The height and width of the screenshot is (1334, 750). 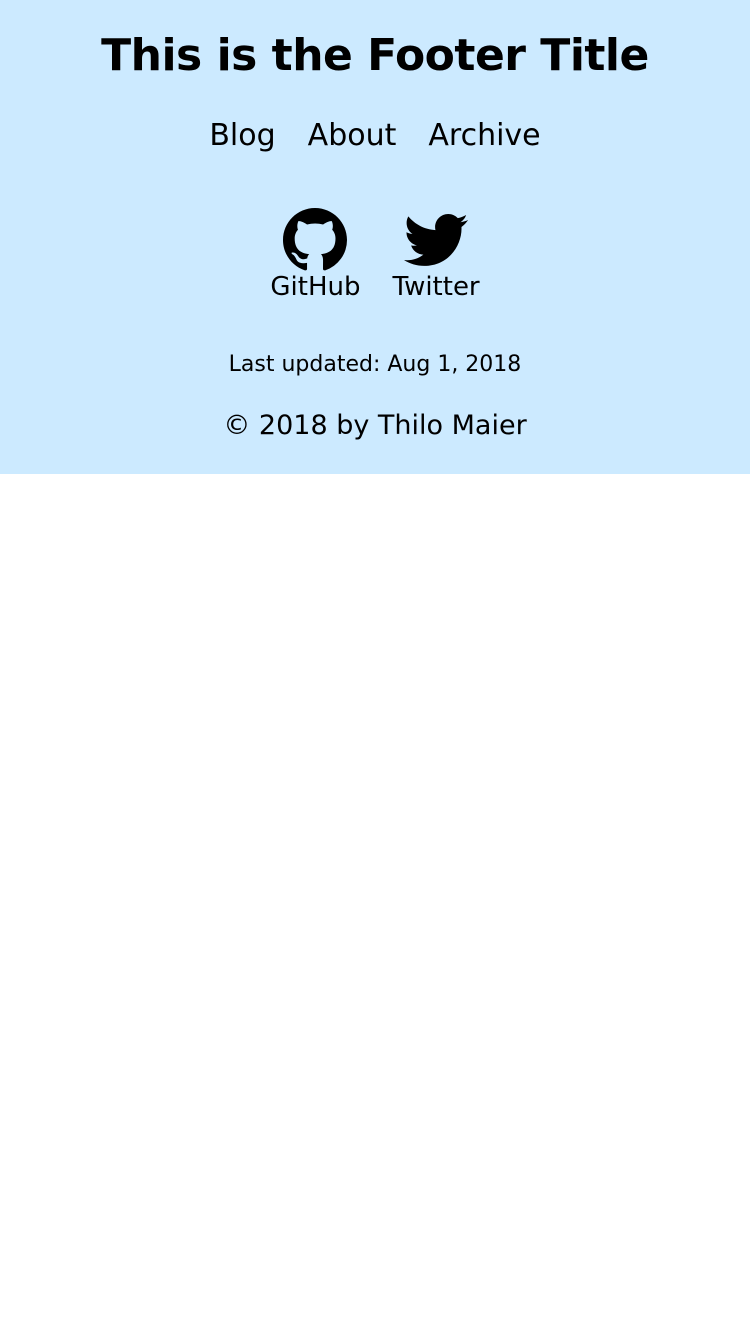 I want to click on github-link: GitHub, so click(x=315, y=255).